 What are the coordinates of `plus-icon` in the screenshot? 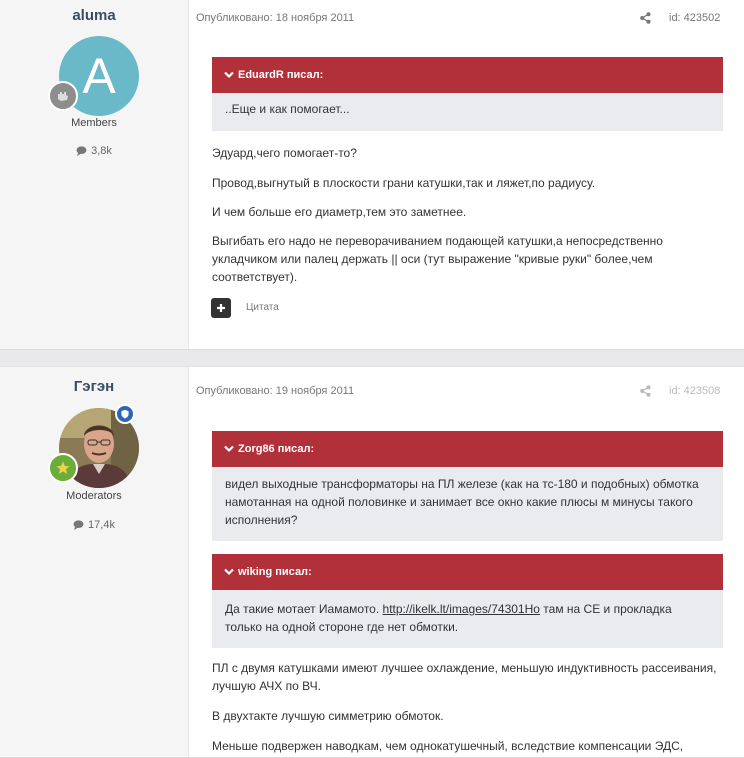 It's located at (221, 308).